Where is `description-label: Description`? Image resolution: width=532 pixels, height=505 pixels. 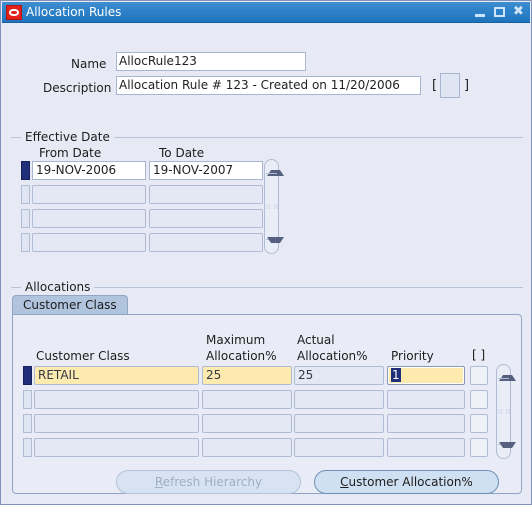 description-label: Description is located at coordinates (77, 88).